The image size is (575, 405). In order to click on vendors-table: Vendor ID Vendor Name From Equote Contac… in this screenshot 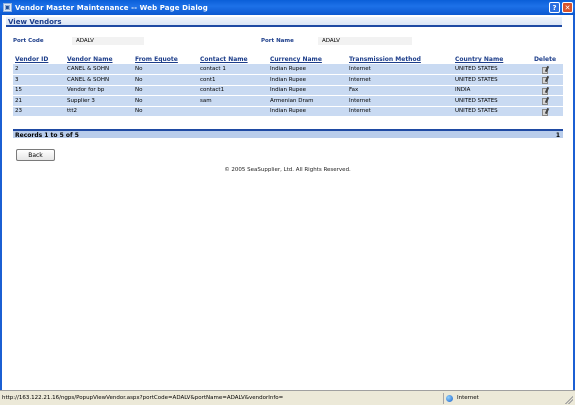, I will do `click(288, 86)`.